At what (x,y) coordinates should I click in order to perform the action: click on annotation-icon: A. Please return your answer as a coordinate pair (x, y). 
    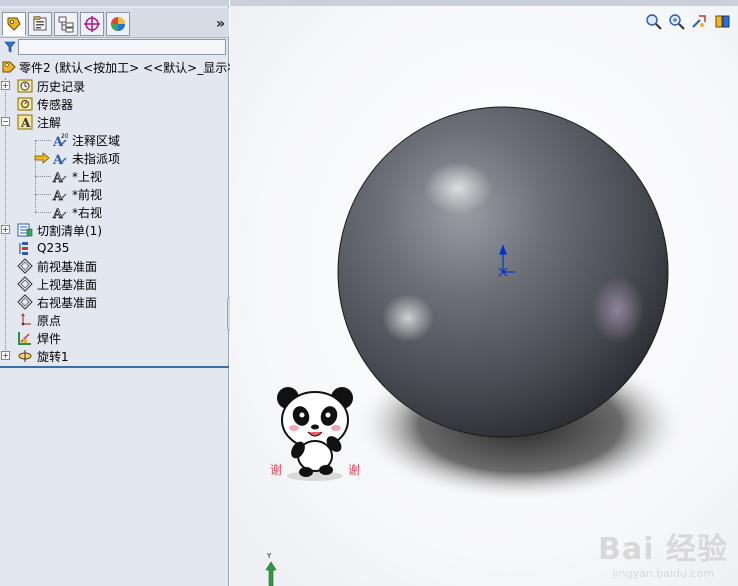
    Looking at the image, I should click on (25, 122).